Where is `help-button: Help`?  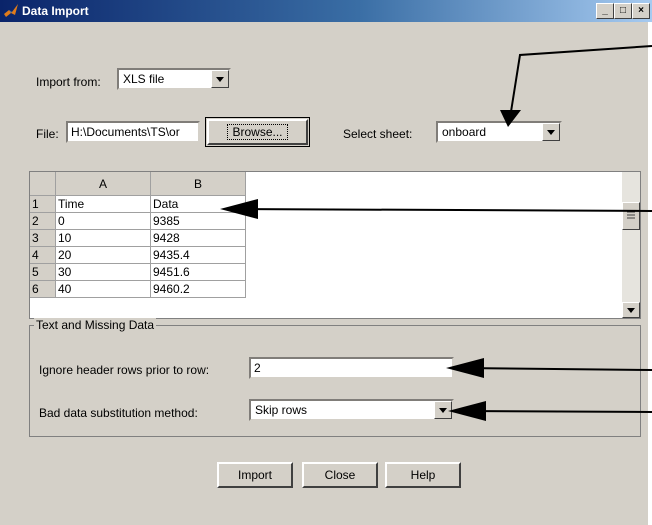 help-button: Help is located at coordinates (423, 475).